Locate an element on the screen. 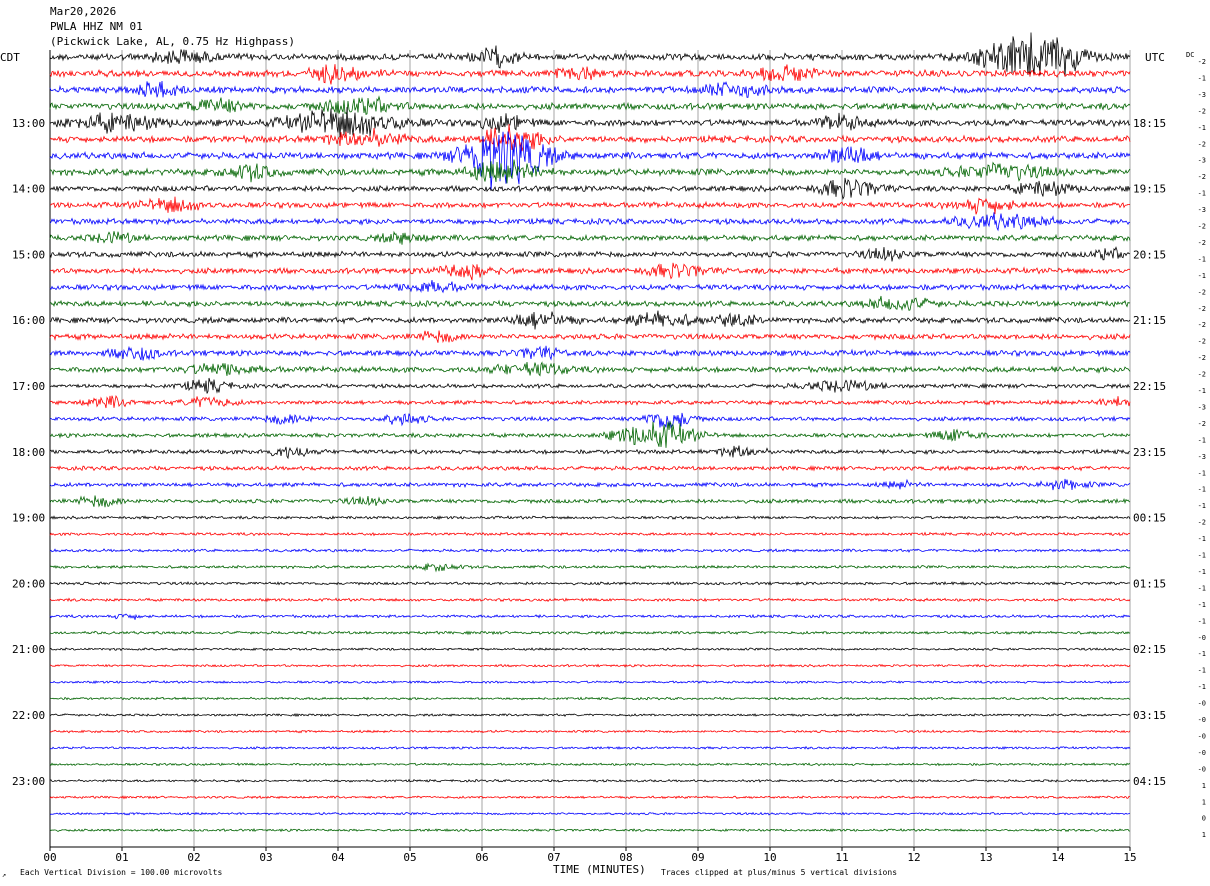 This screenshot has height=886, width=1210. x-tick-label: 11 is located at coordinates (841, 857).